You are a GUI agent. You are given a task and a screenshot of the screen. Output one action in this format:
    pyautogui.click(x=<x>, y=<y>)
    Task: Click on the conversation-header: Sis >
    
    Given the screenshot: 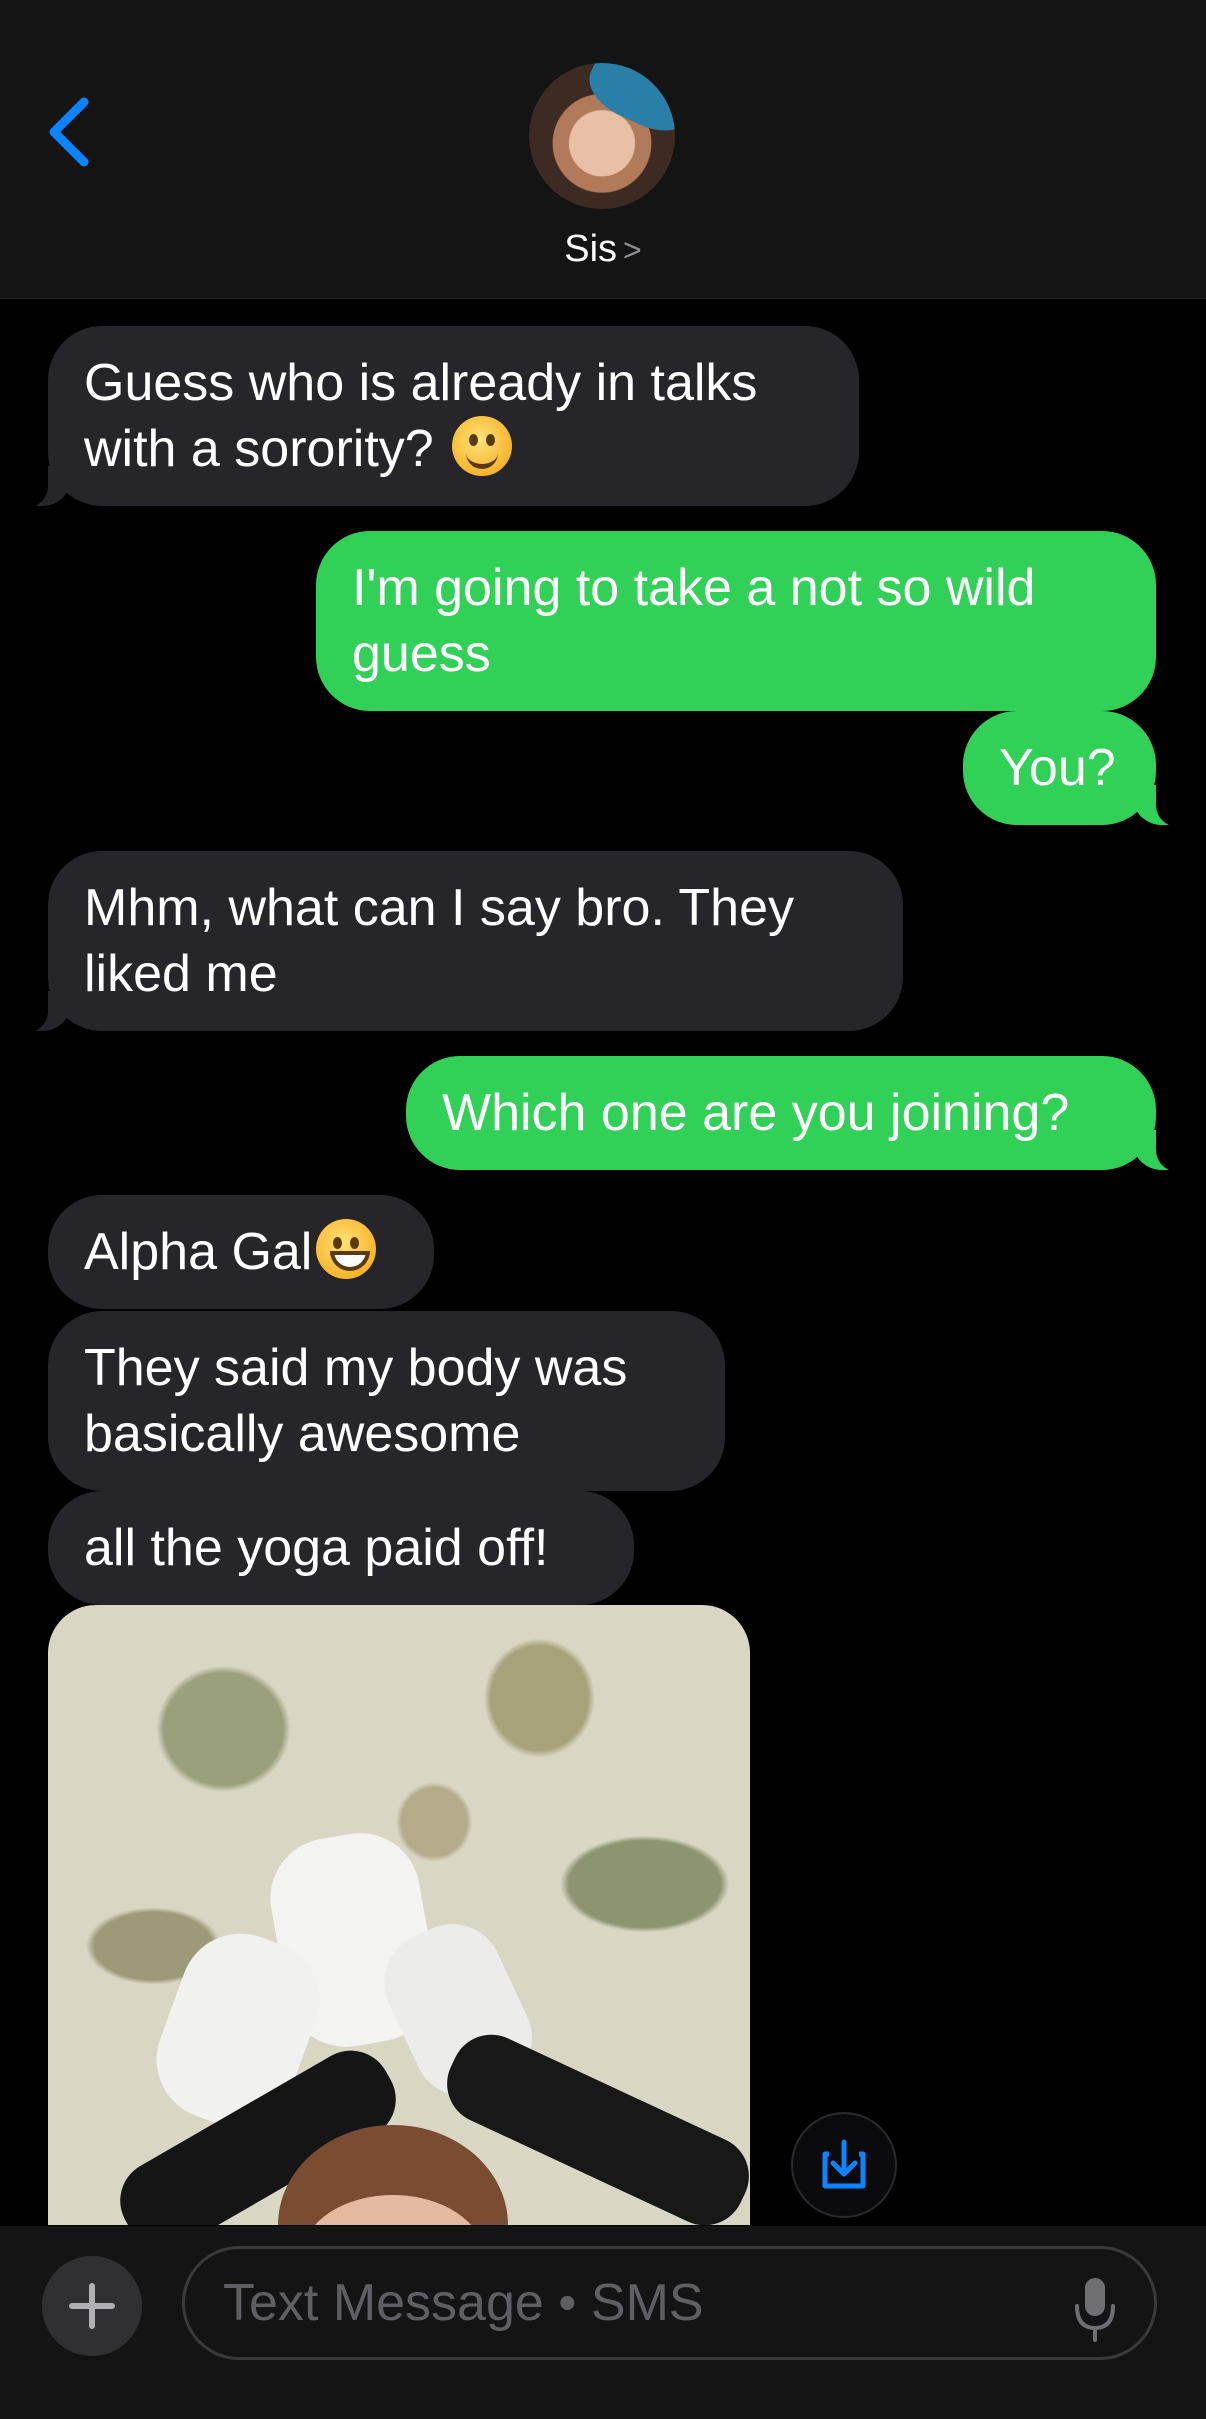 What is the action you would take?
    pyautogui.click(x=603, y=149)
    